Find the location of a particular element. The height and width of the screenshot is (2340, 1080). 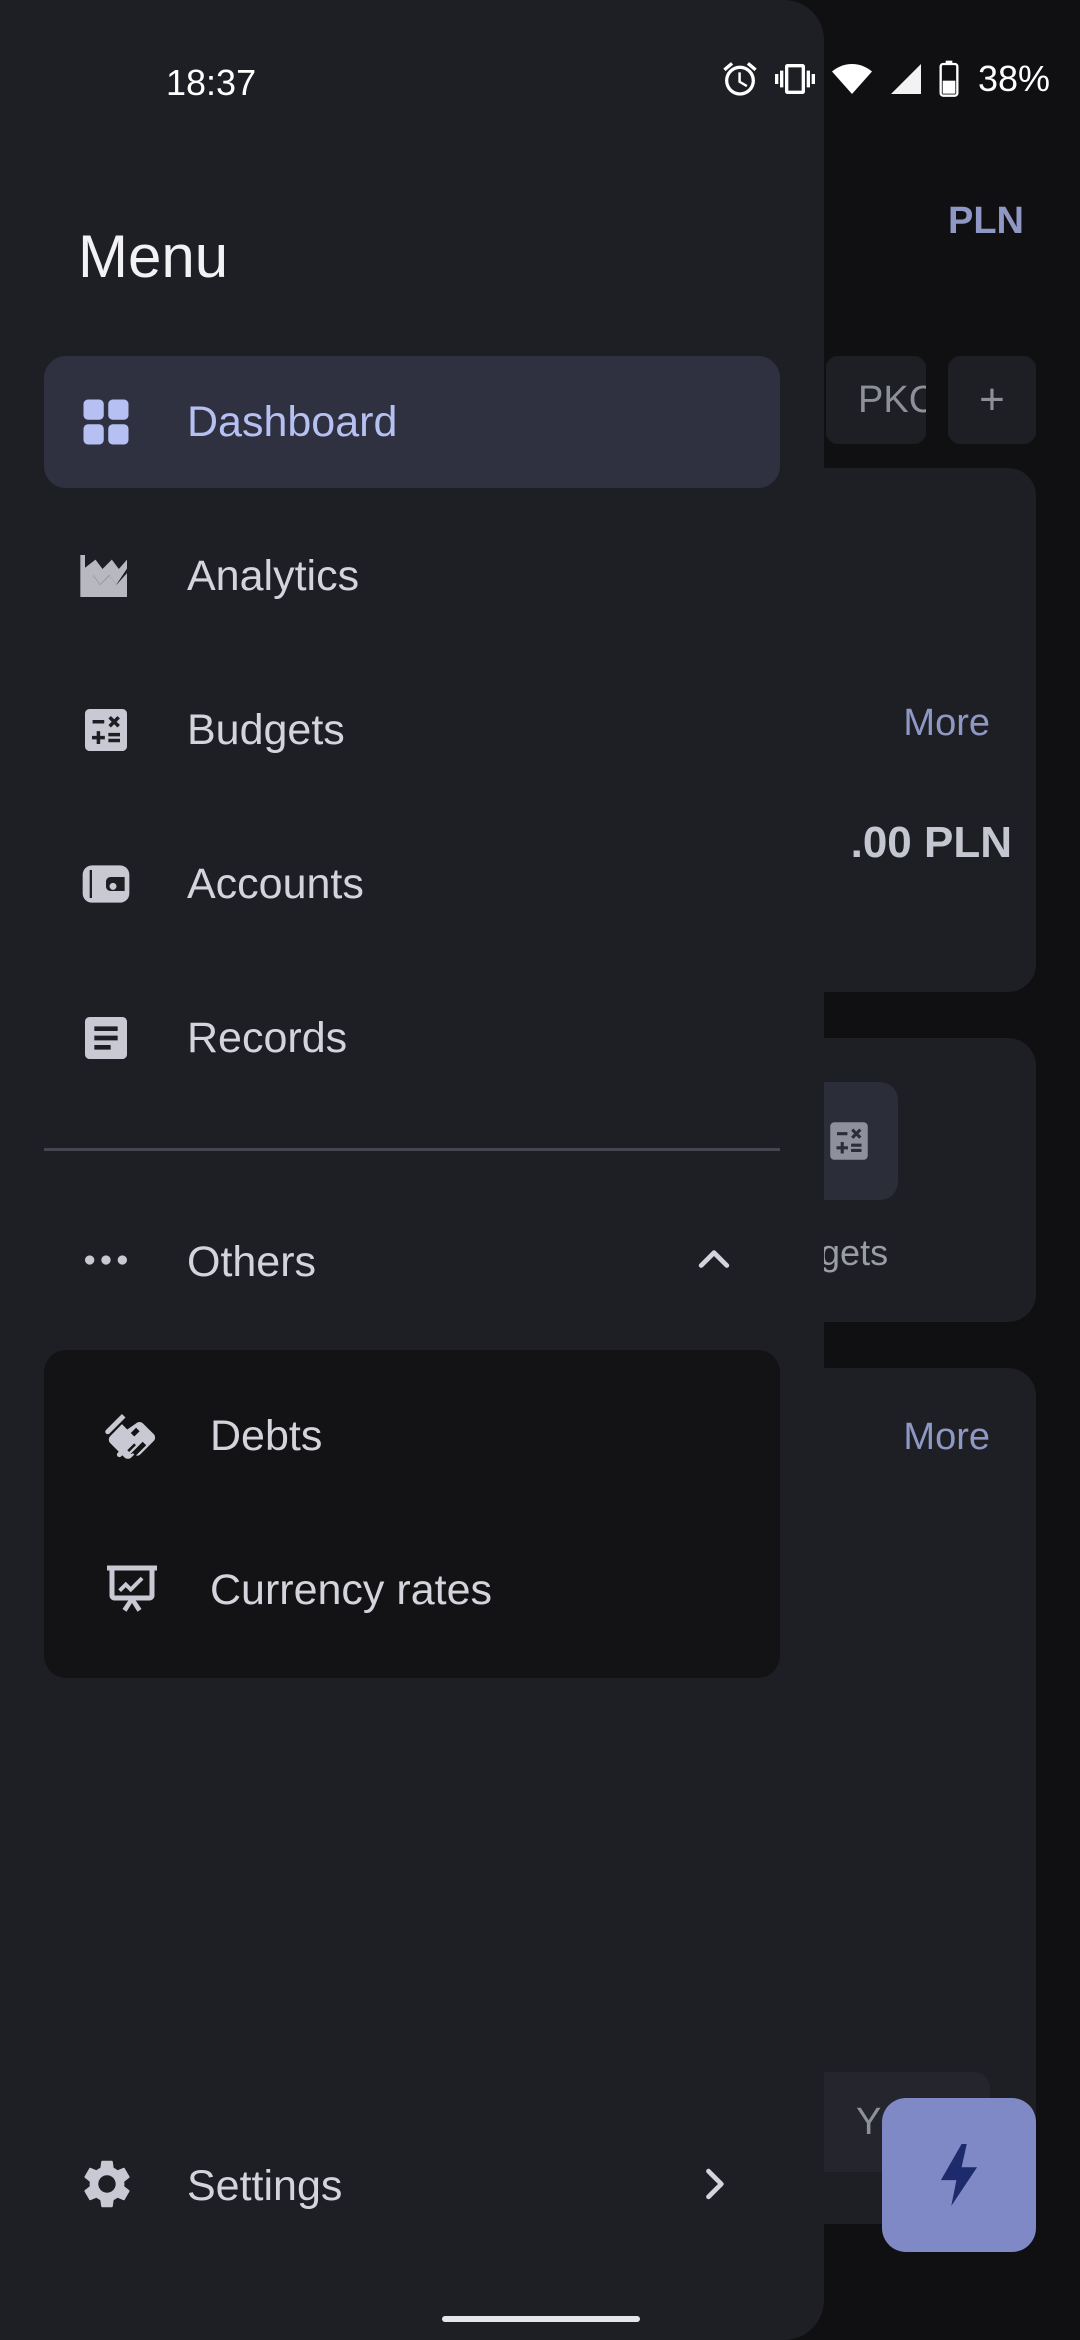

status-icons: 38% is located at coordinates (885, 79).